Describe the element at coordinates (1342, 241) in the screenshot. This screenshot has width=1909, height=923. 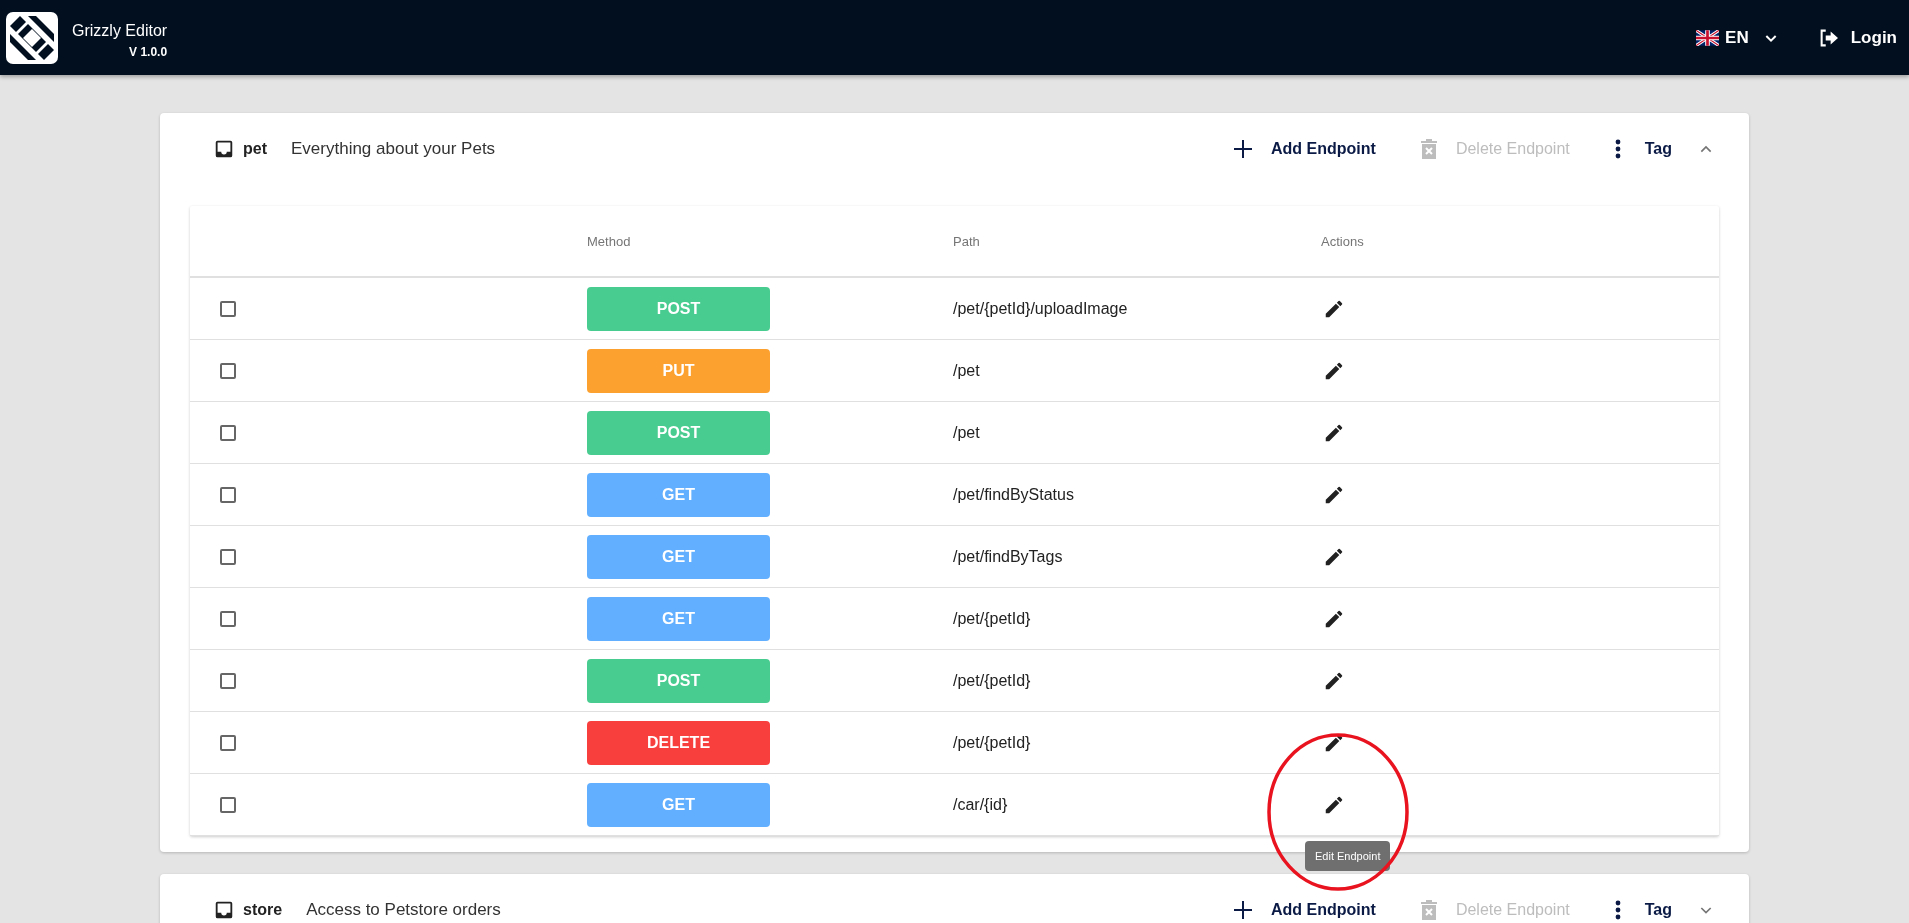
I see `column-header: Actions` at that location.